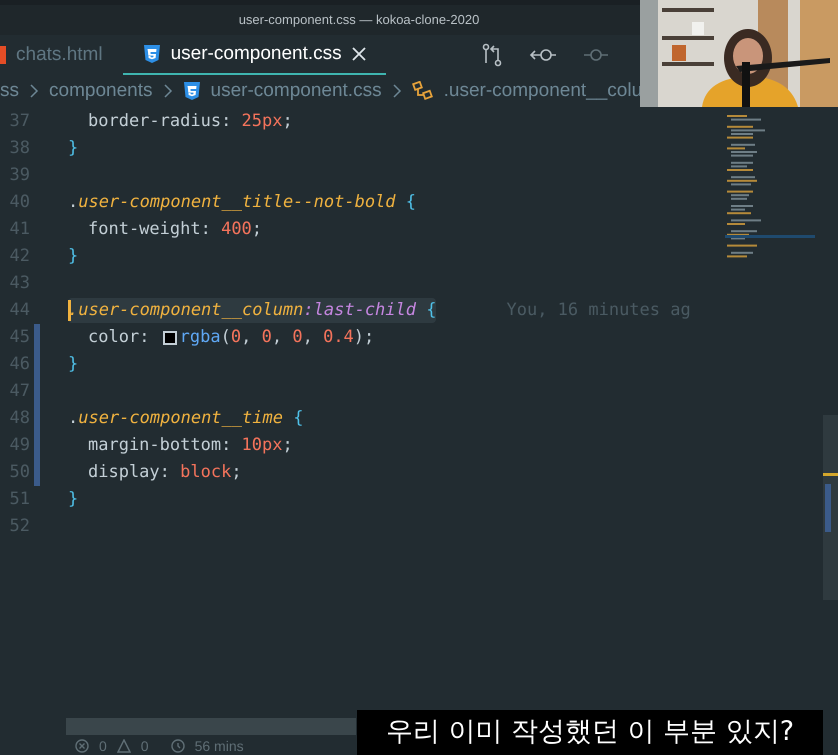 The image size is (838, 755). I want to click on code-text: rgba(0, 0, 0, 0.4);, so click(277, 337).